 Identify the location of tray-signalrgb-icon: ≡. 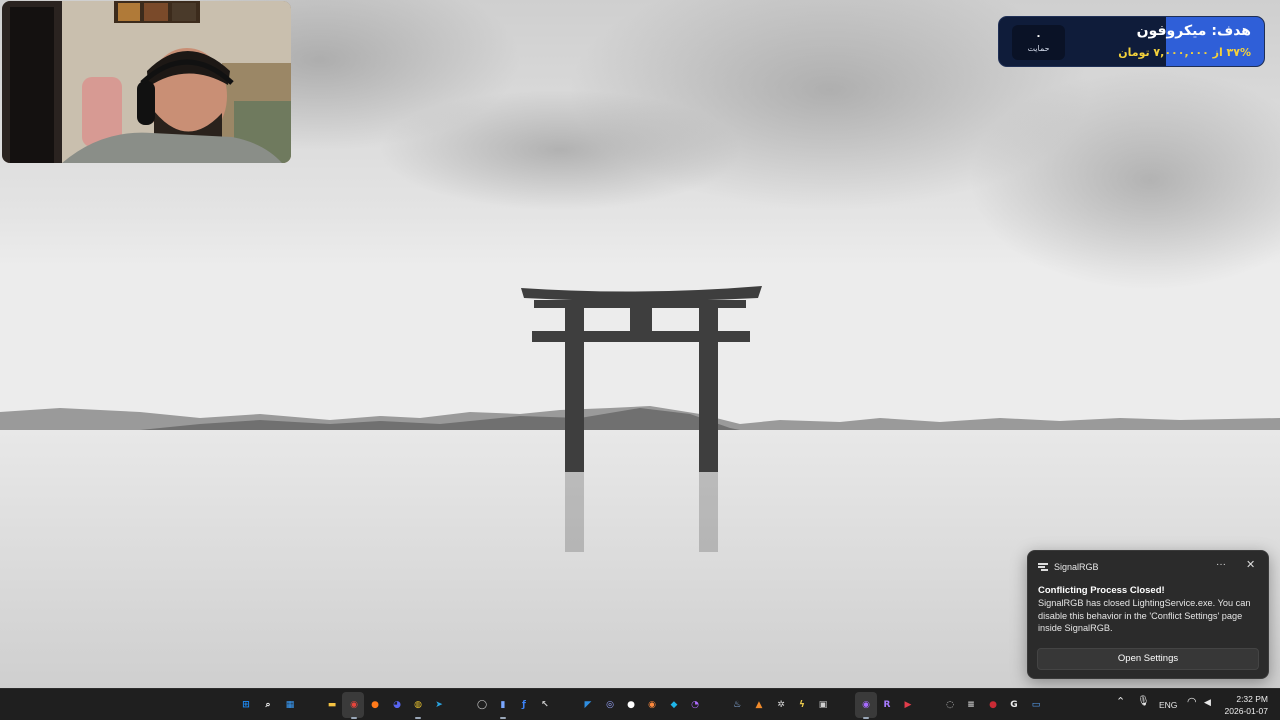
(971, 705).